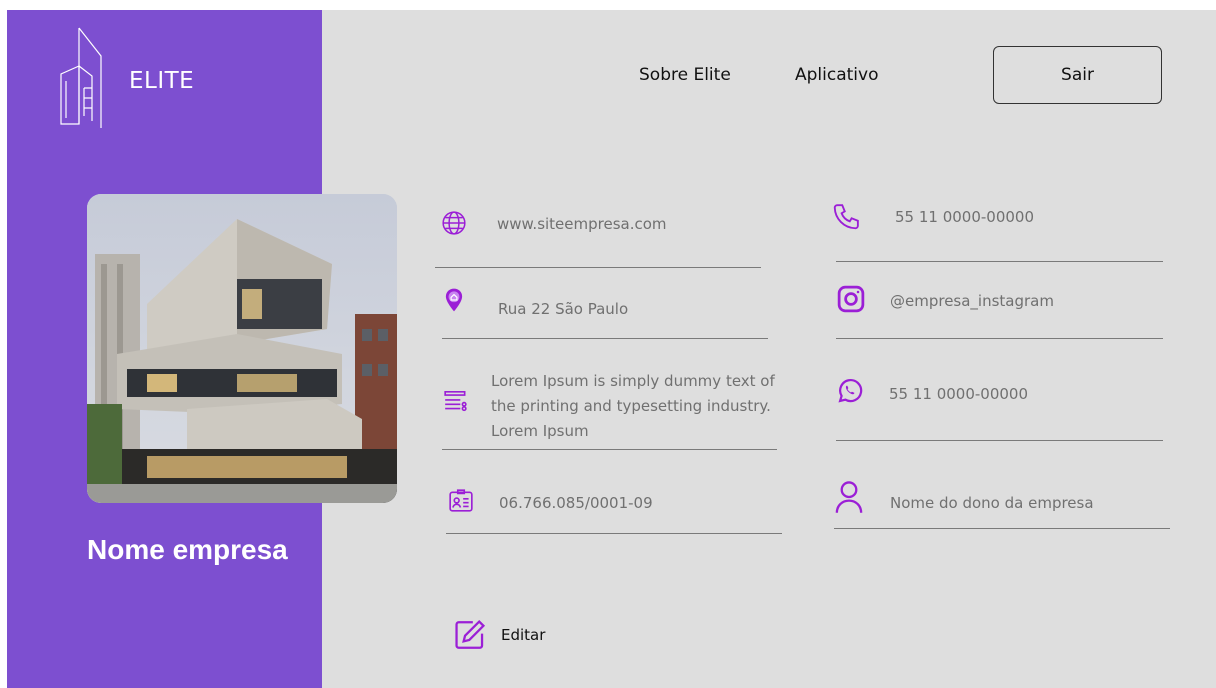 This screenshot has height=688, width=1216. What do you see at coordinates (162, 81) in the screenshot?
I see `brand-name: ELITE` at bounding box center [162, 81].